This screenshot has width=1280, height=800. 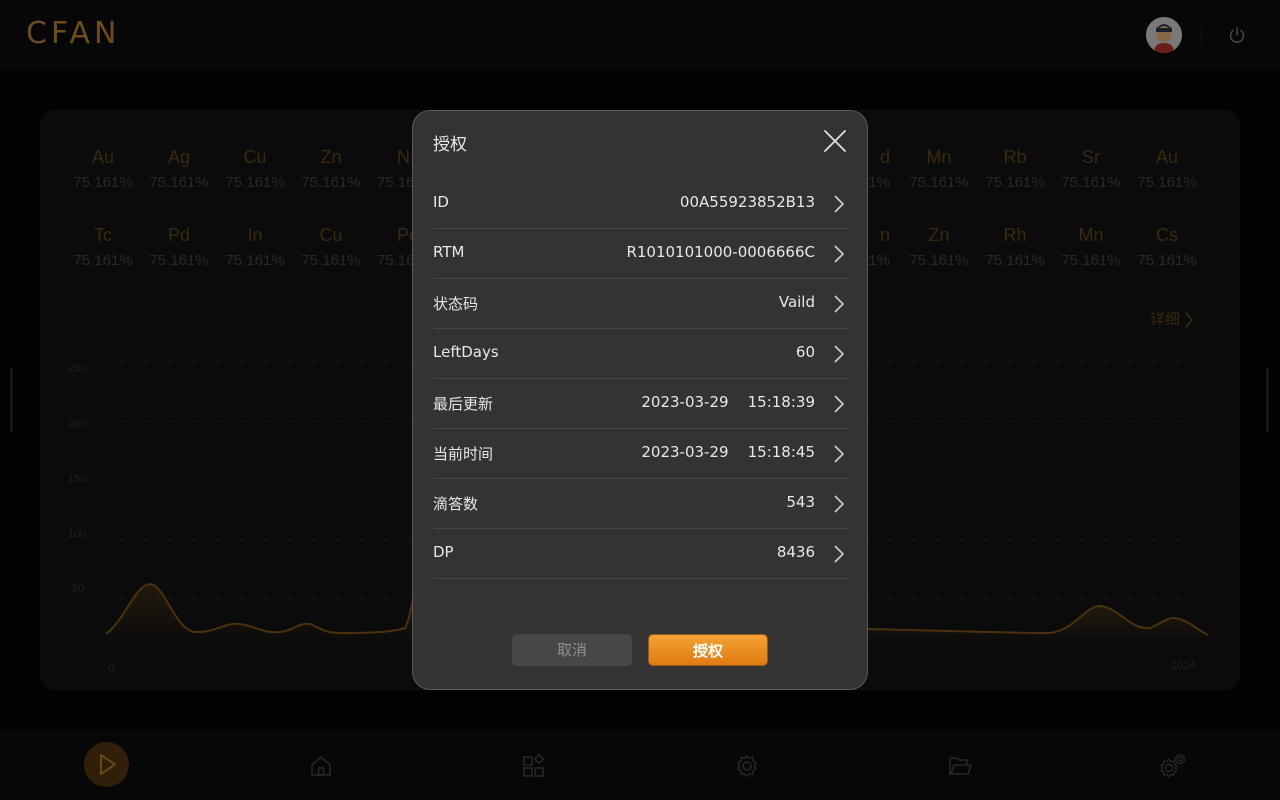 What do you see at coordinates (463, 404) in the screenshot?
I see `row-label: 最后更新` at bounding box center [463, 404].